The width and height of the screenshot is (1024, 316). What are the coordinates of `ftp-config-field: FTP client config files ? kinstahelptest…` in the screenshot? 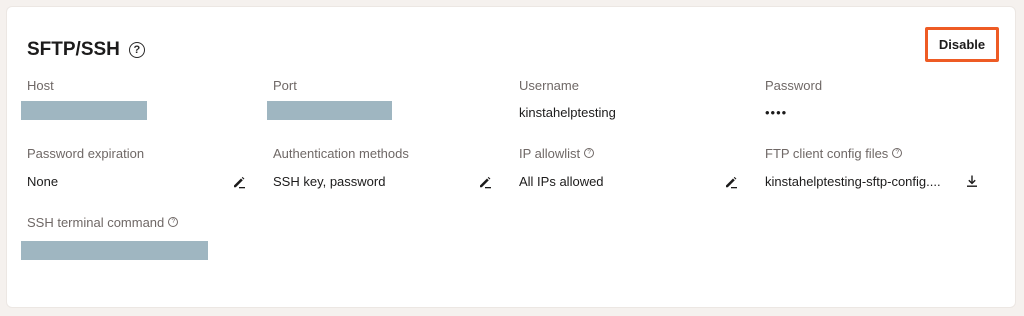 It's located at (874, 167).